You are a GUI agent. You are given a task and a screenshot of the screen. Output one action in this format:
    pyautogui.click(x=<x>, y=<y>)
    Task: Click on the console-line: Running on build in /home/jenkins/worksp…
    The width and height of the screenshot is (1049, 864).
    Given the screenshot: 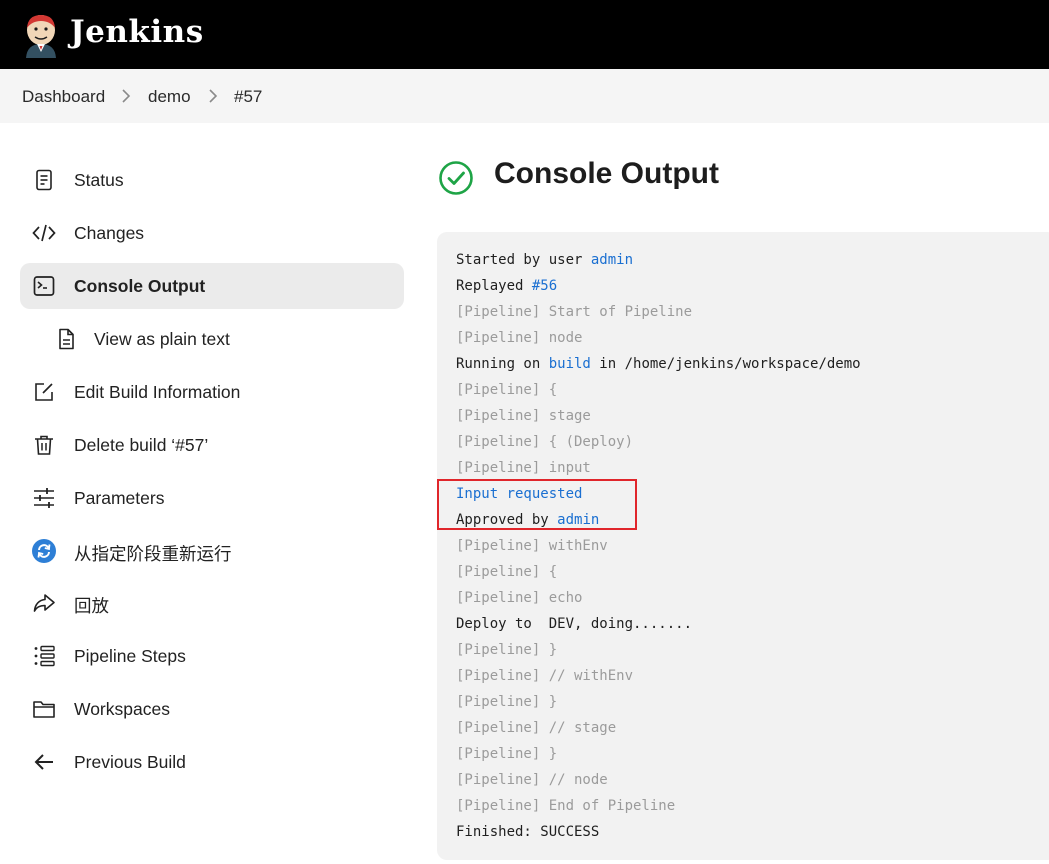 What is the action you would take?
    pyautogui.click(x=658, y=364)
    